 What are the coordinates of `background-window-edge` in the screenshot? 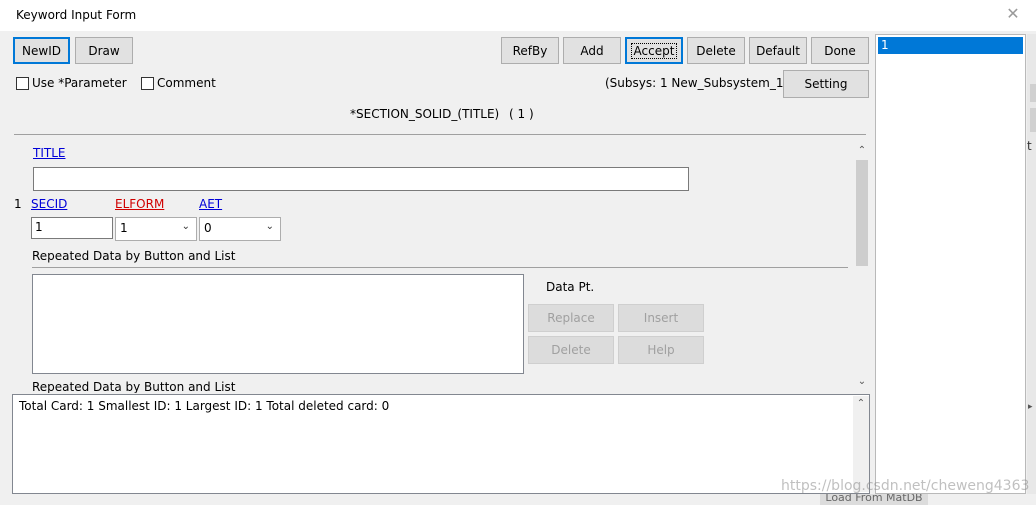 It's located at (1031, 269).